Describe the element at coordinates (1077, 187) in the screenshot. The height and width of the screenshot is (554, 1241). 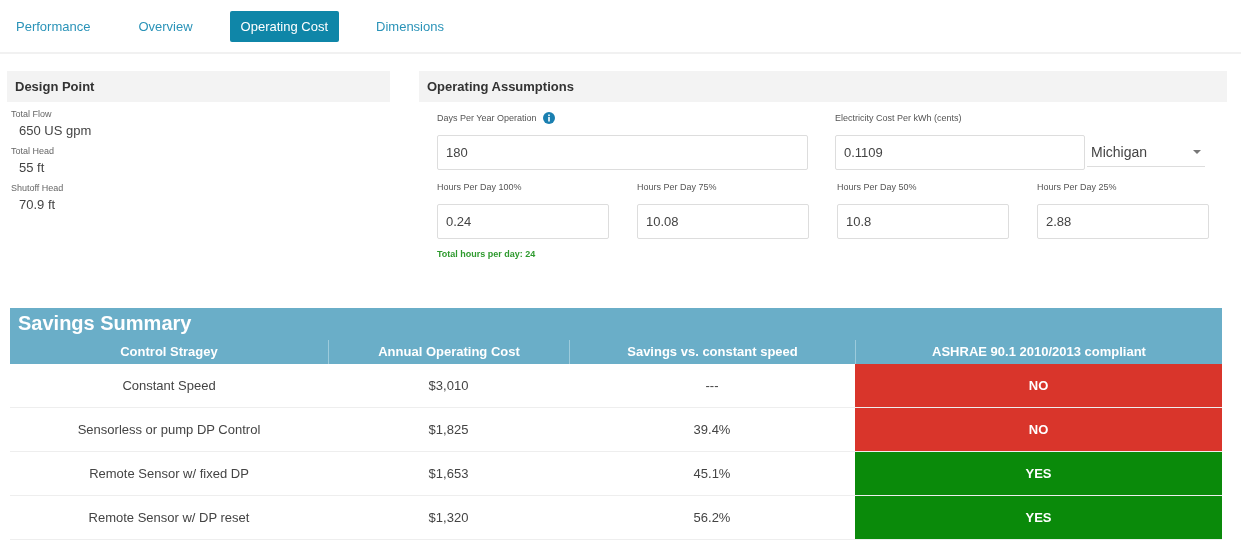
I see `field-label: Hours Per Day 25%` at that location.